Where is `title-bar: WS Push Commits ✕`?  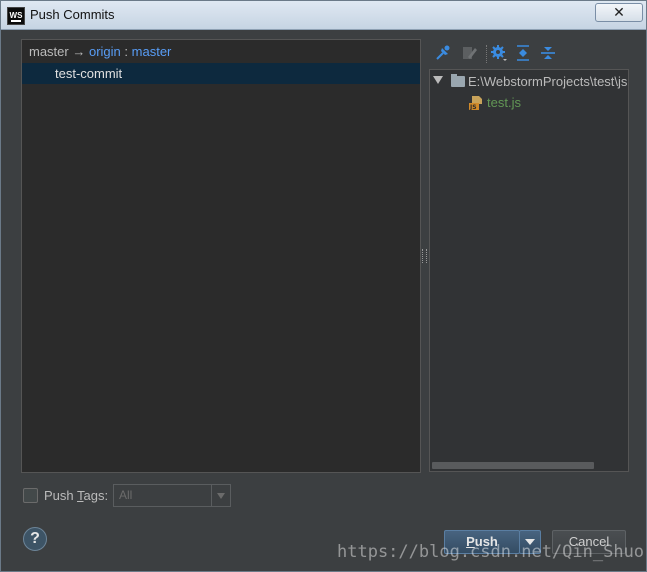
title-bar: WS Push Commits ✕ is located at coordinates (323, 15).